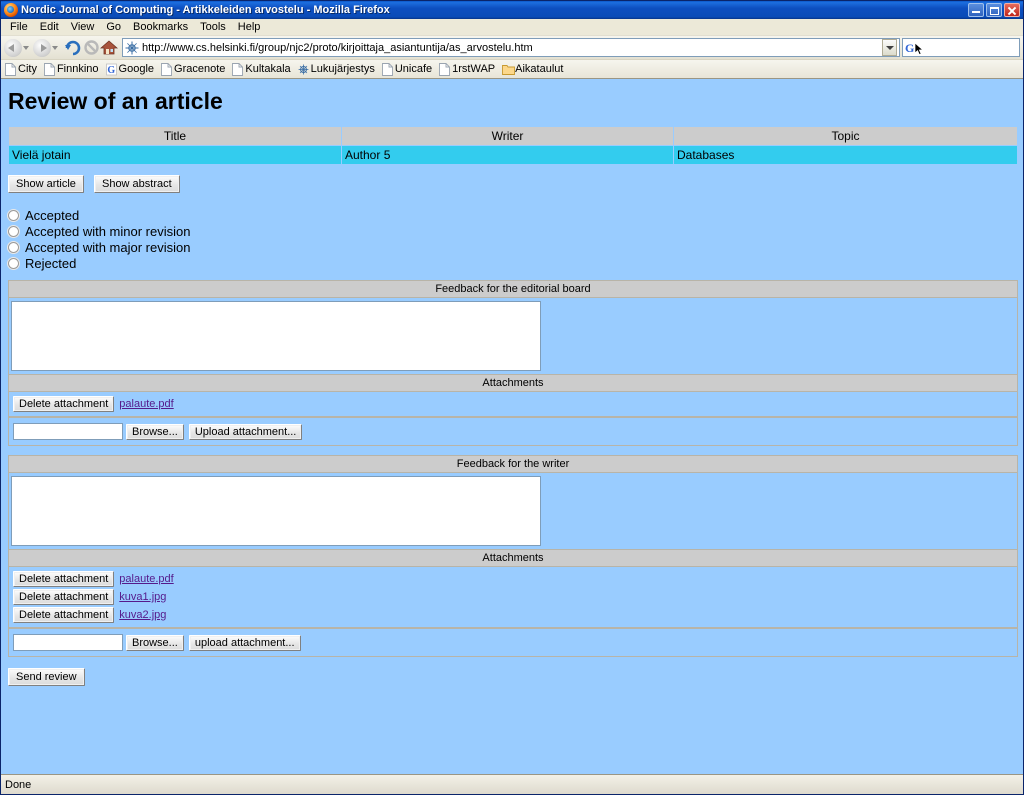 This screenshot has height=795, width=1024. Describe the element at coordinates (72, 47) in the screenshot. I see `reload-button` at that location.